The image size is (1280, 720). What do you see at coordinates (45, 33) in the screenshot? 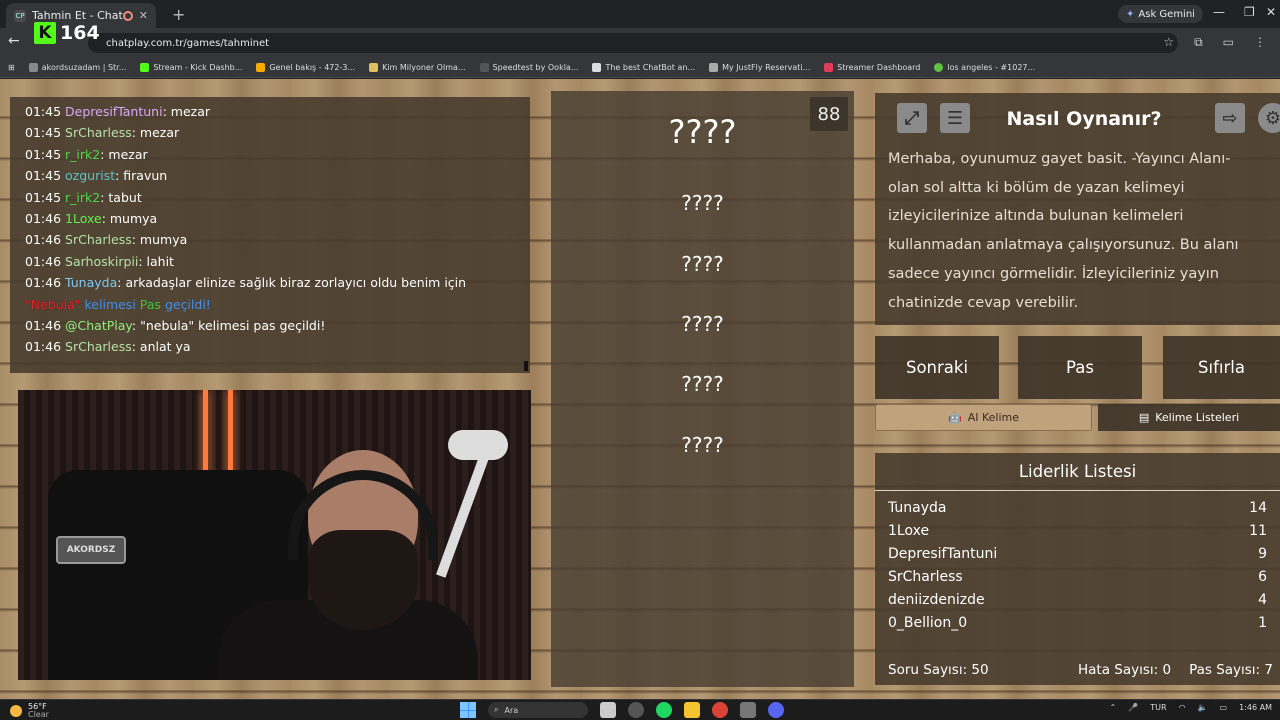
I see `kick-logo-icon: K` at bounding box center [45, 33].